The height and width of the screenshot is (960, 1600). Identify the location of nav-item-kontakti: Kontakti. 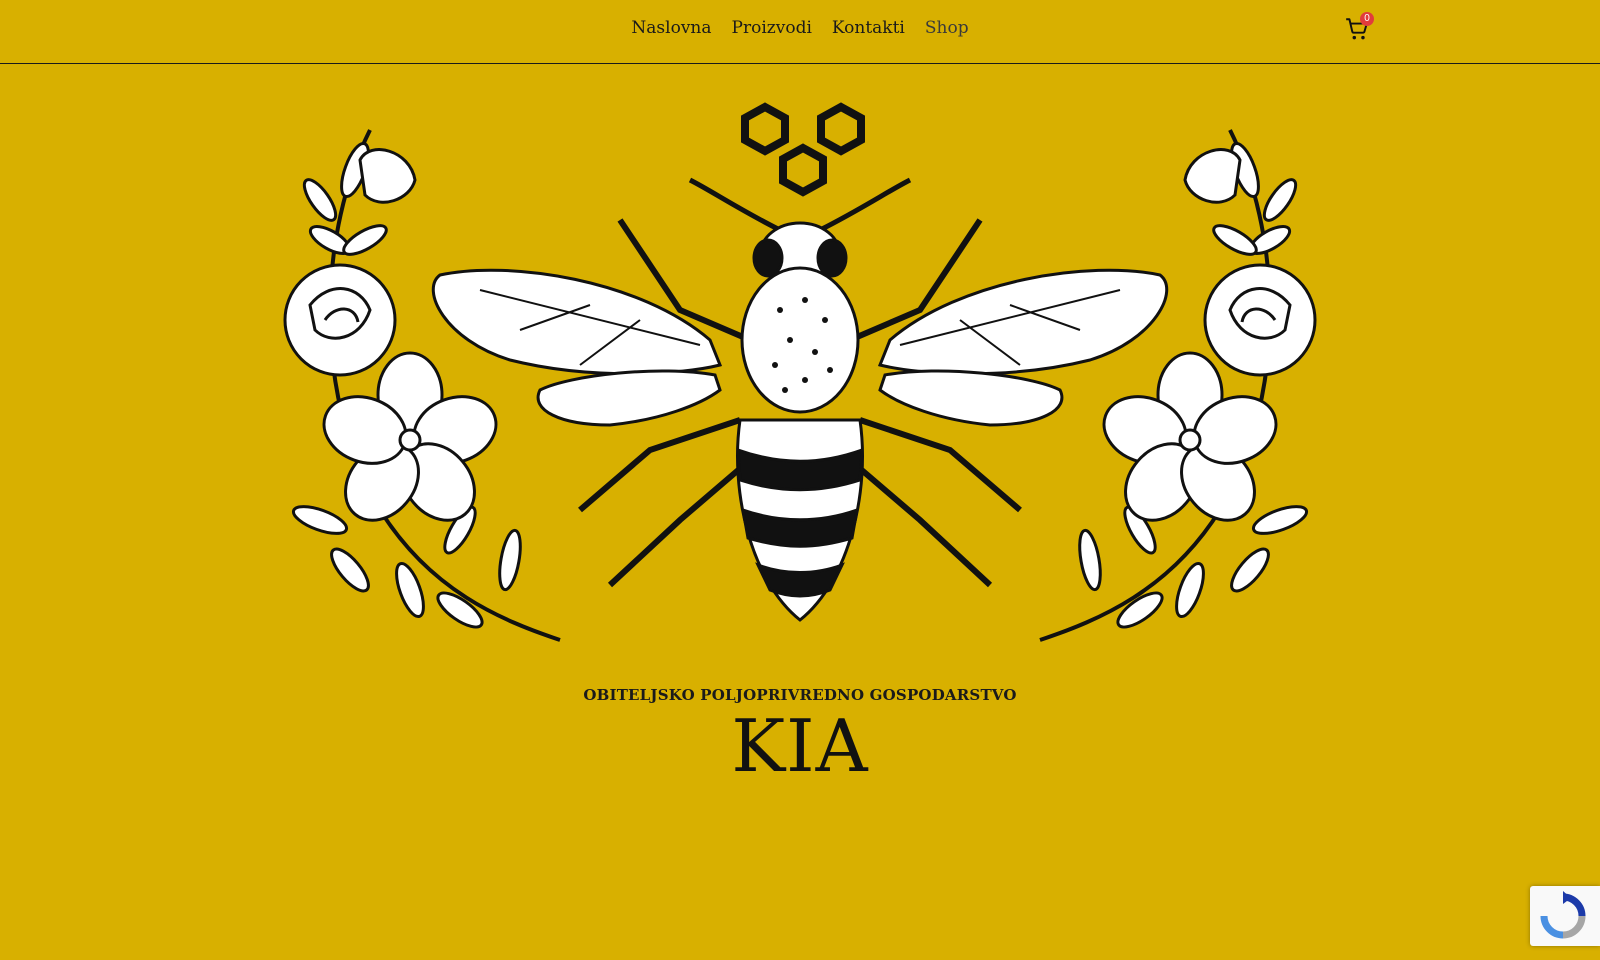
(868, 28).